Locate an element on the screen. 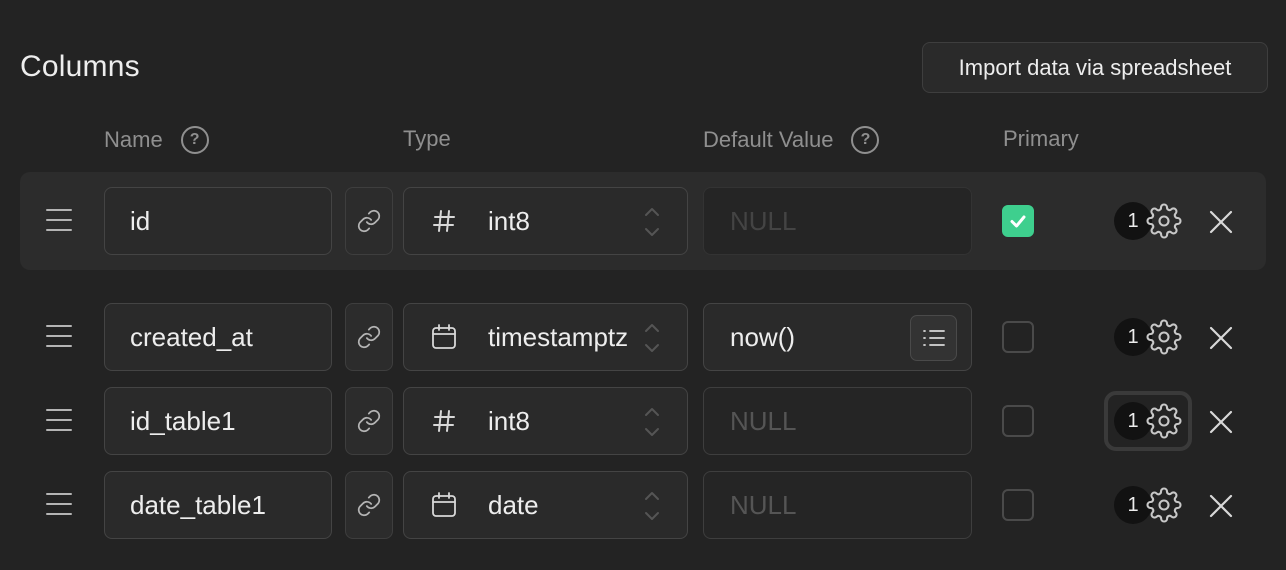  column-name-value: id_table1 is located at coordinates (183, 420).